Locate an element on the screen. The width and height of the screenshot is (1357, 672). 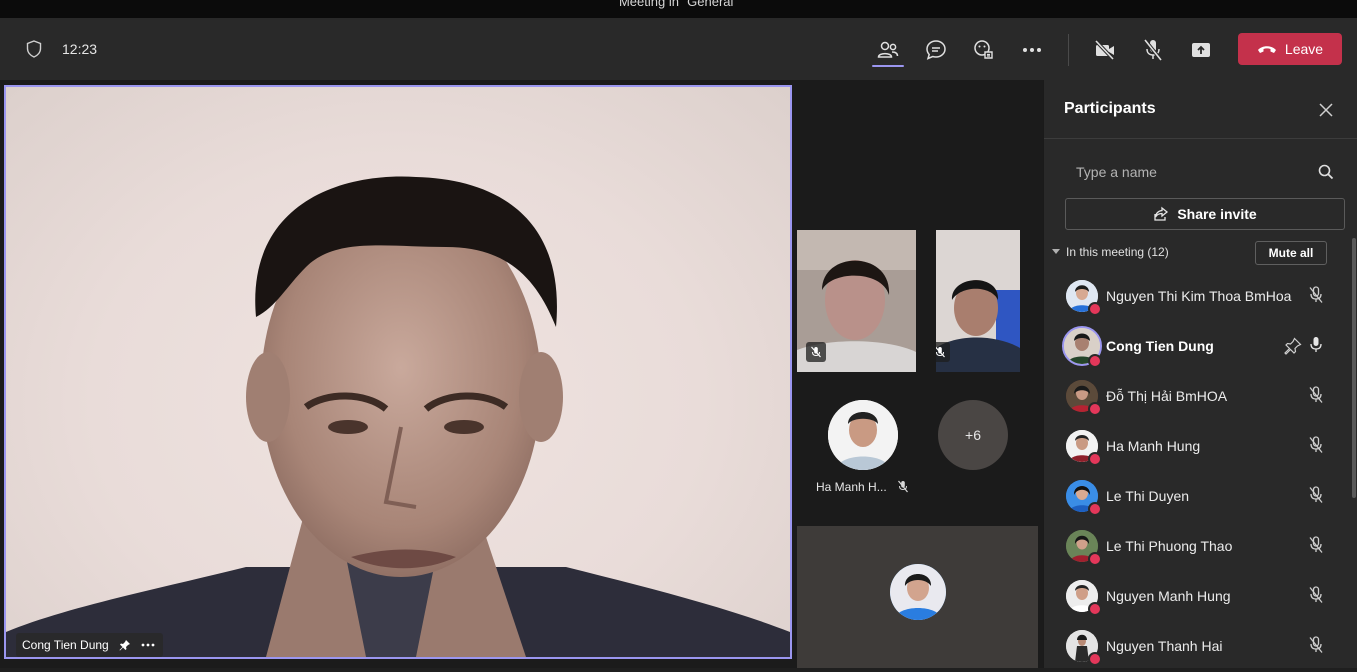
panel-title: Participants is located at coordinates (1110, 108).